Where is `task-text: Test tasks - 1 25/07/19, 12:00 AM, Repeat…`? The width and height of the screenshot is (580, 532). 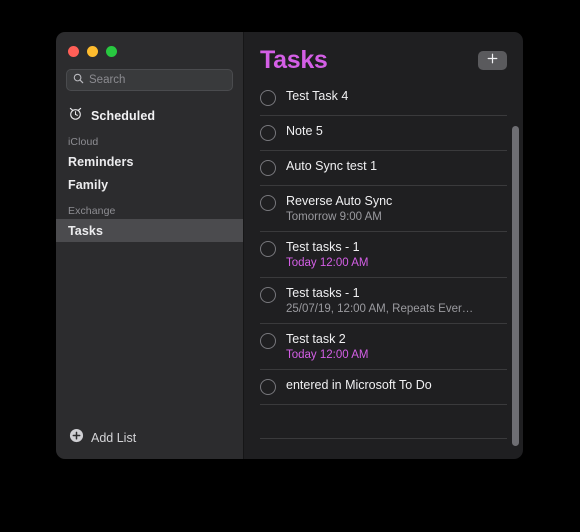 task-text: Test tasks - 1 25/07/19, 12:00 AM, Repeat… is located at coordinates (396, 301).